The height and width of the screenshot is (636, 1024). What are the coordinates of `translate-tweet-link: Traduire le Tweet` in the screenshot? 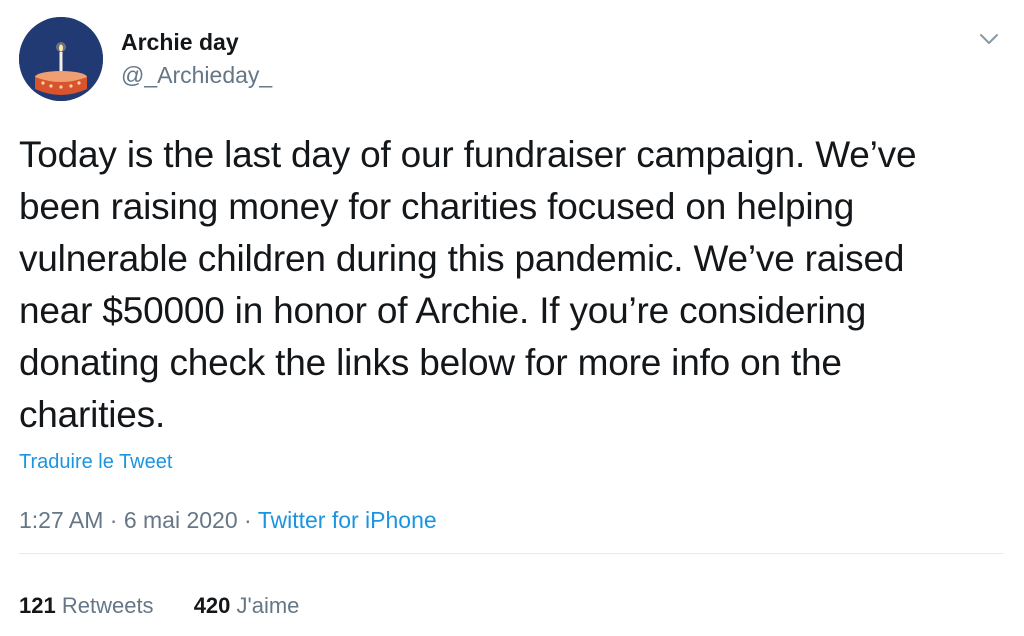 It's located at (95, 462).